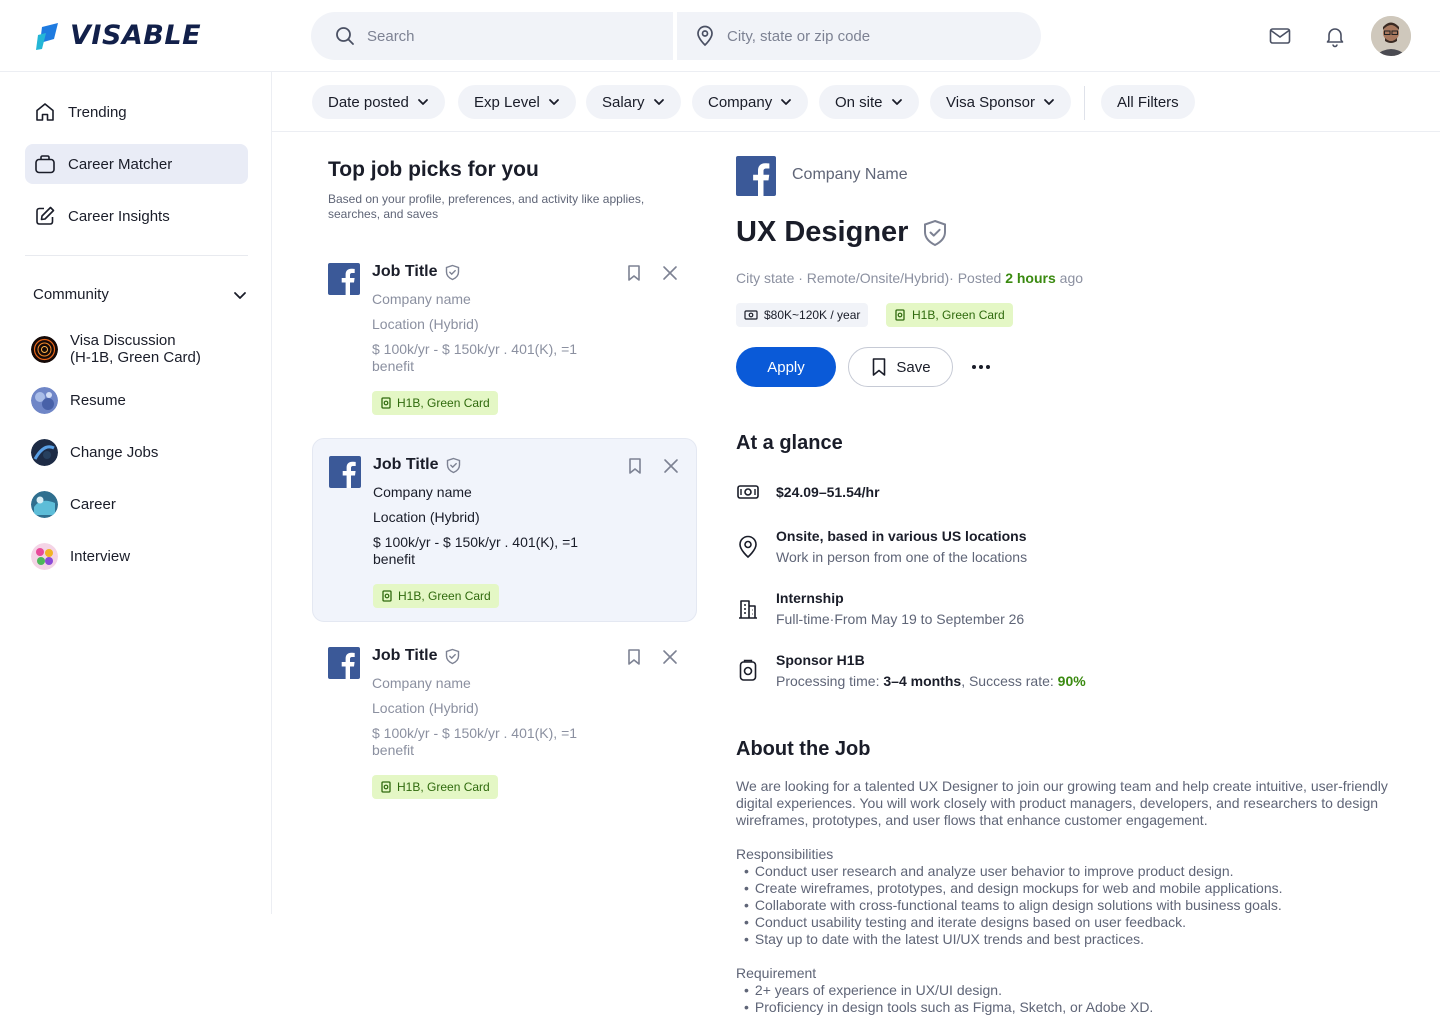 The width and height of the screenshot is (1440, 1024). Describe the element at coordinates (140, 294) in the screenshot. I see `community-toggle: Community` at that location.